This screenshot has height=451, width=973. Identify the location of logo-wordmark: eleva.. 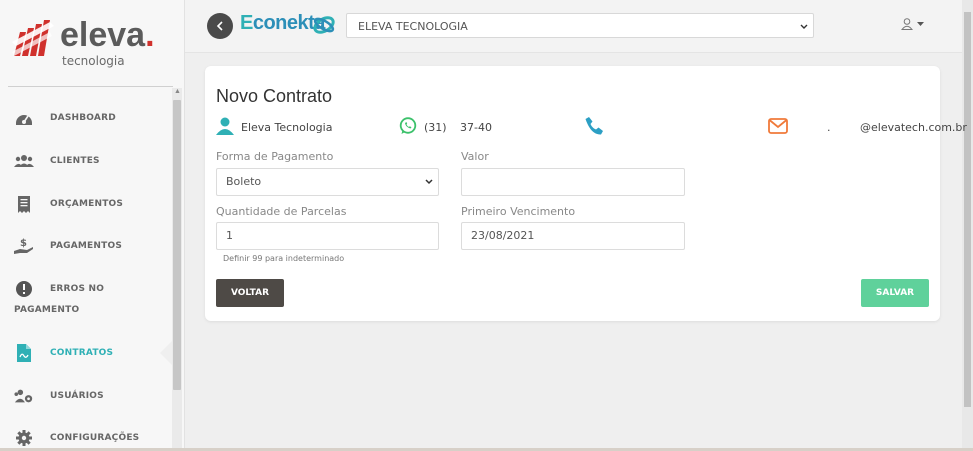
(107, 35).